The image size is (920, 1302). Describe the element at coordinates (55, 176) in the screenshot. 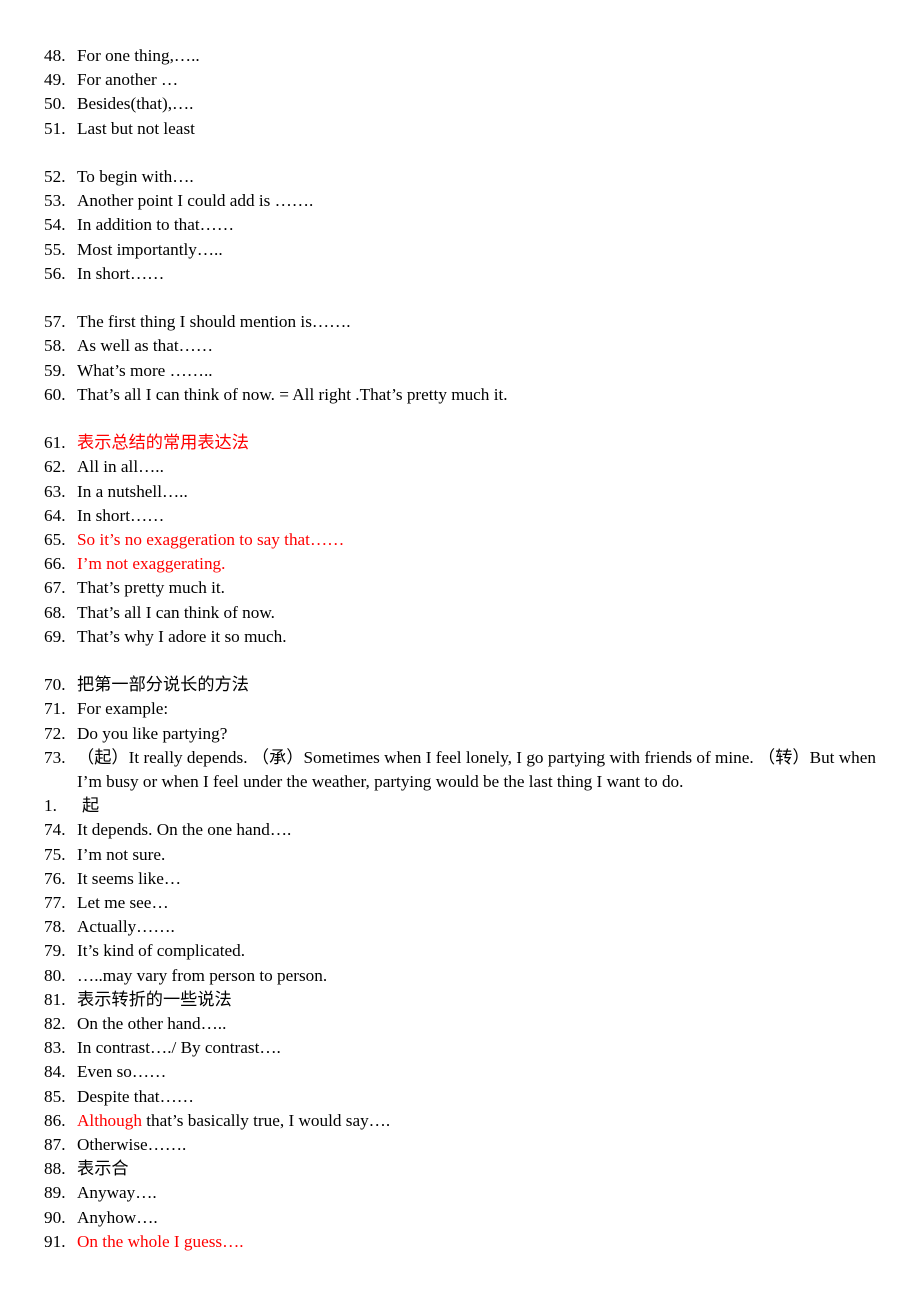

I see `list-item-number: 52.` at that location.